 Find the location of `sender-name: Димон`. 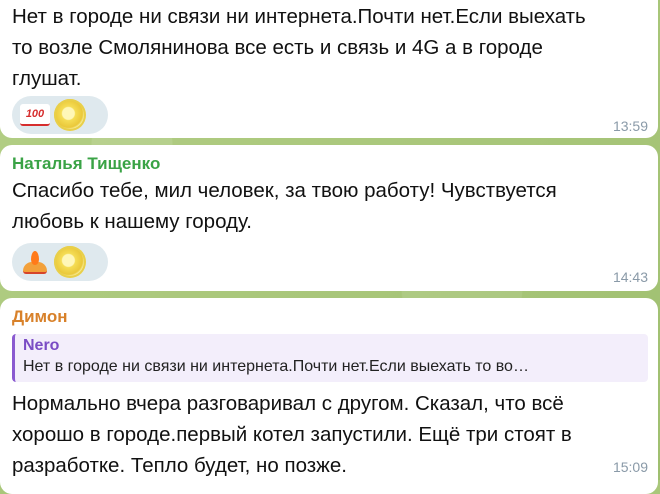

sender-name: Димон is located at coordinates (329, 313).